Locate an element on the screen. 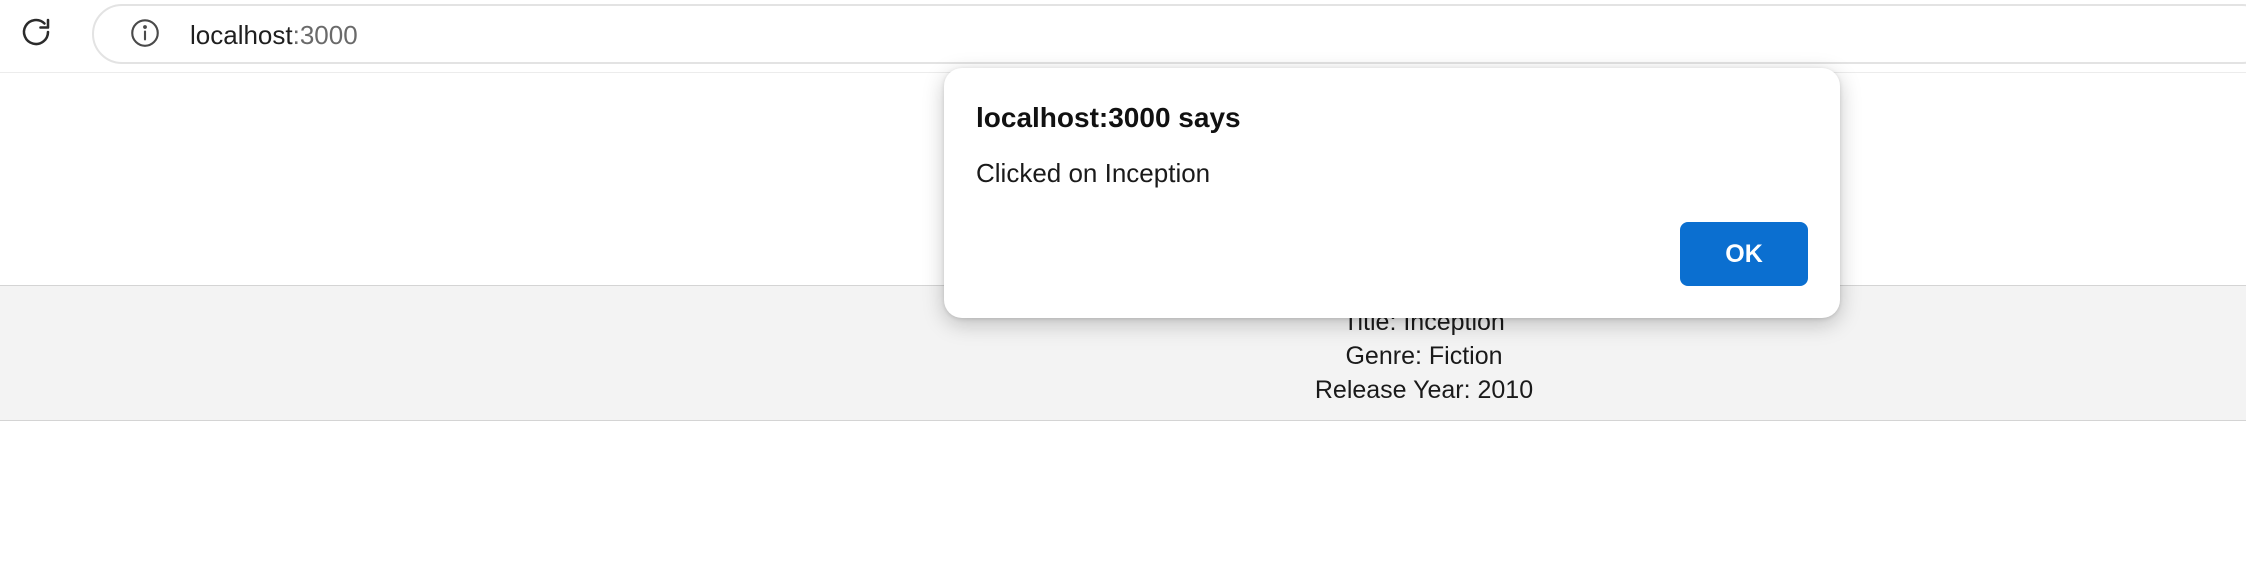 The width and height of the screenshot is (2246, 576). movie-genre-label: Genre: is located at coordinates (1383, 356).